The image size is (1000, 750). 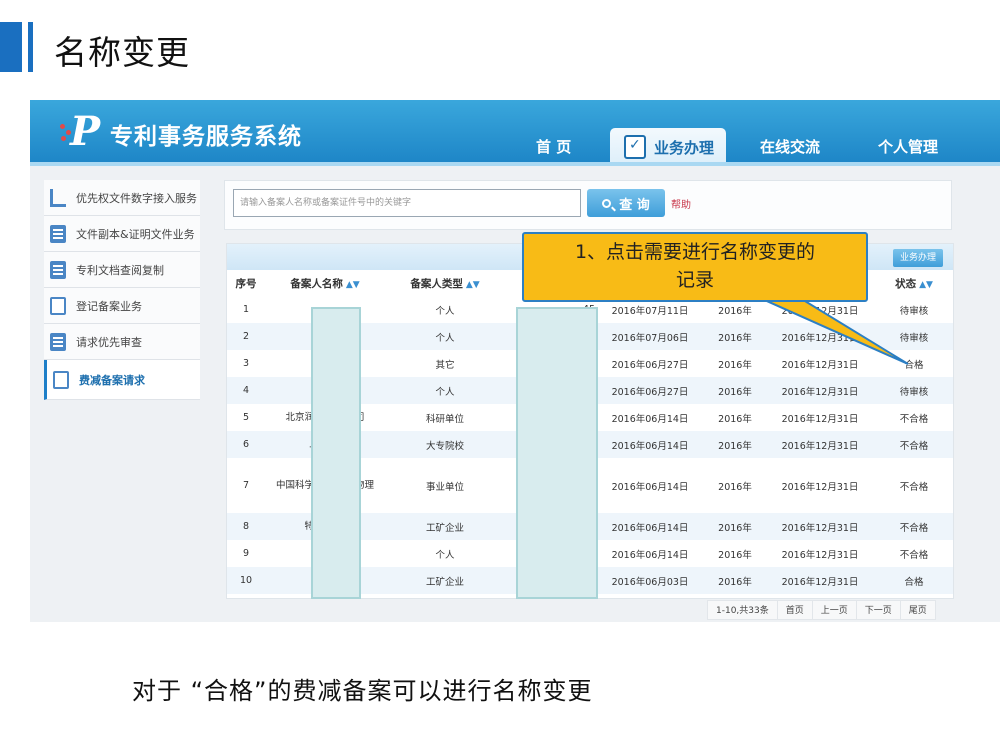 I want to click on instruction-callout: 1、点击需要进行名称变更的 记录, so click(x=695, y=267).